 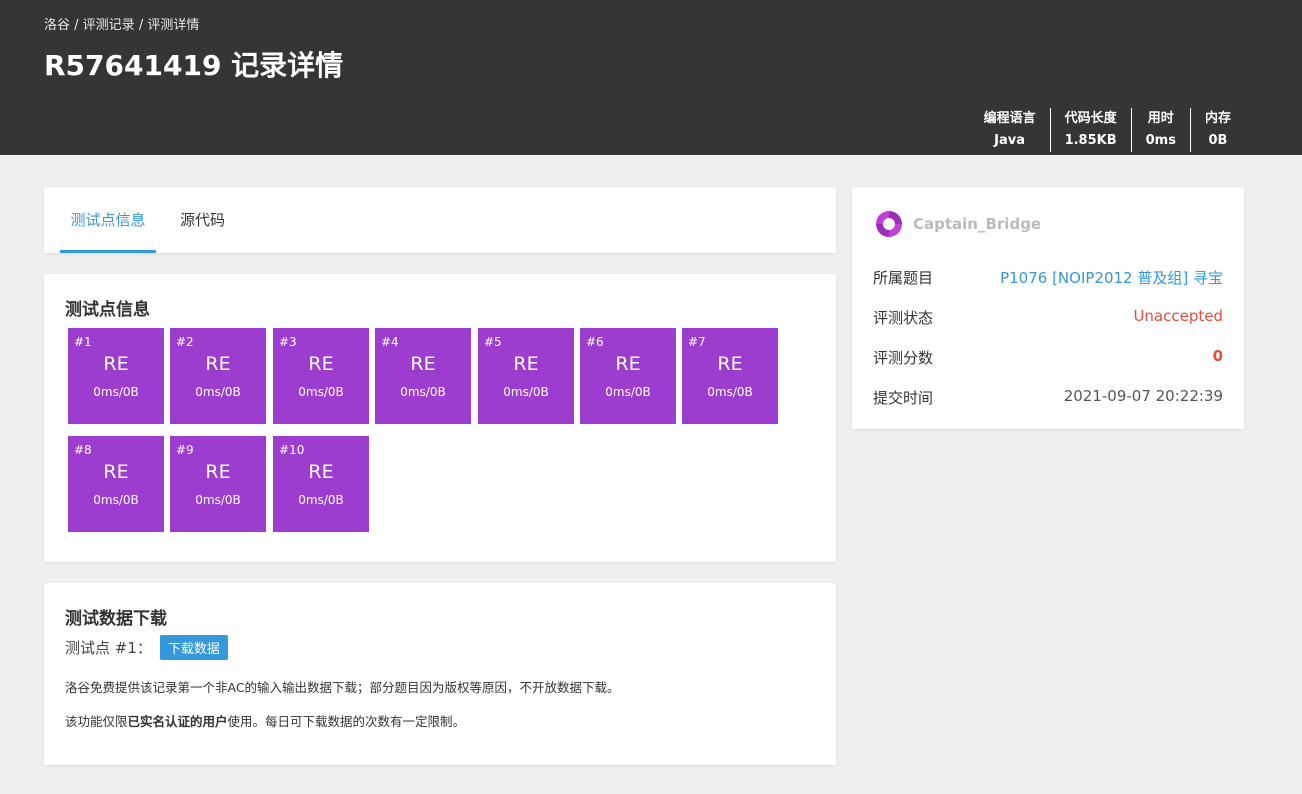 I want to click on info-row-problem: 所属题目 P1076 [NOIP2012 普及组] 寻宝, so click(x=1048, y=277).